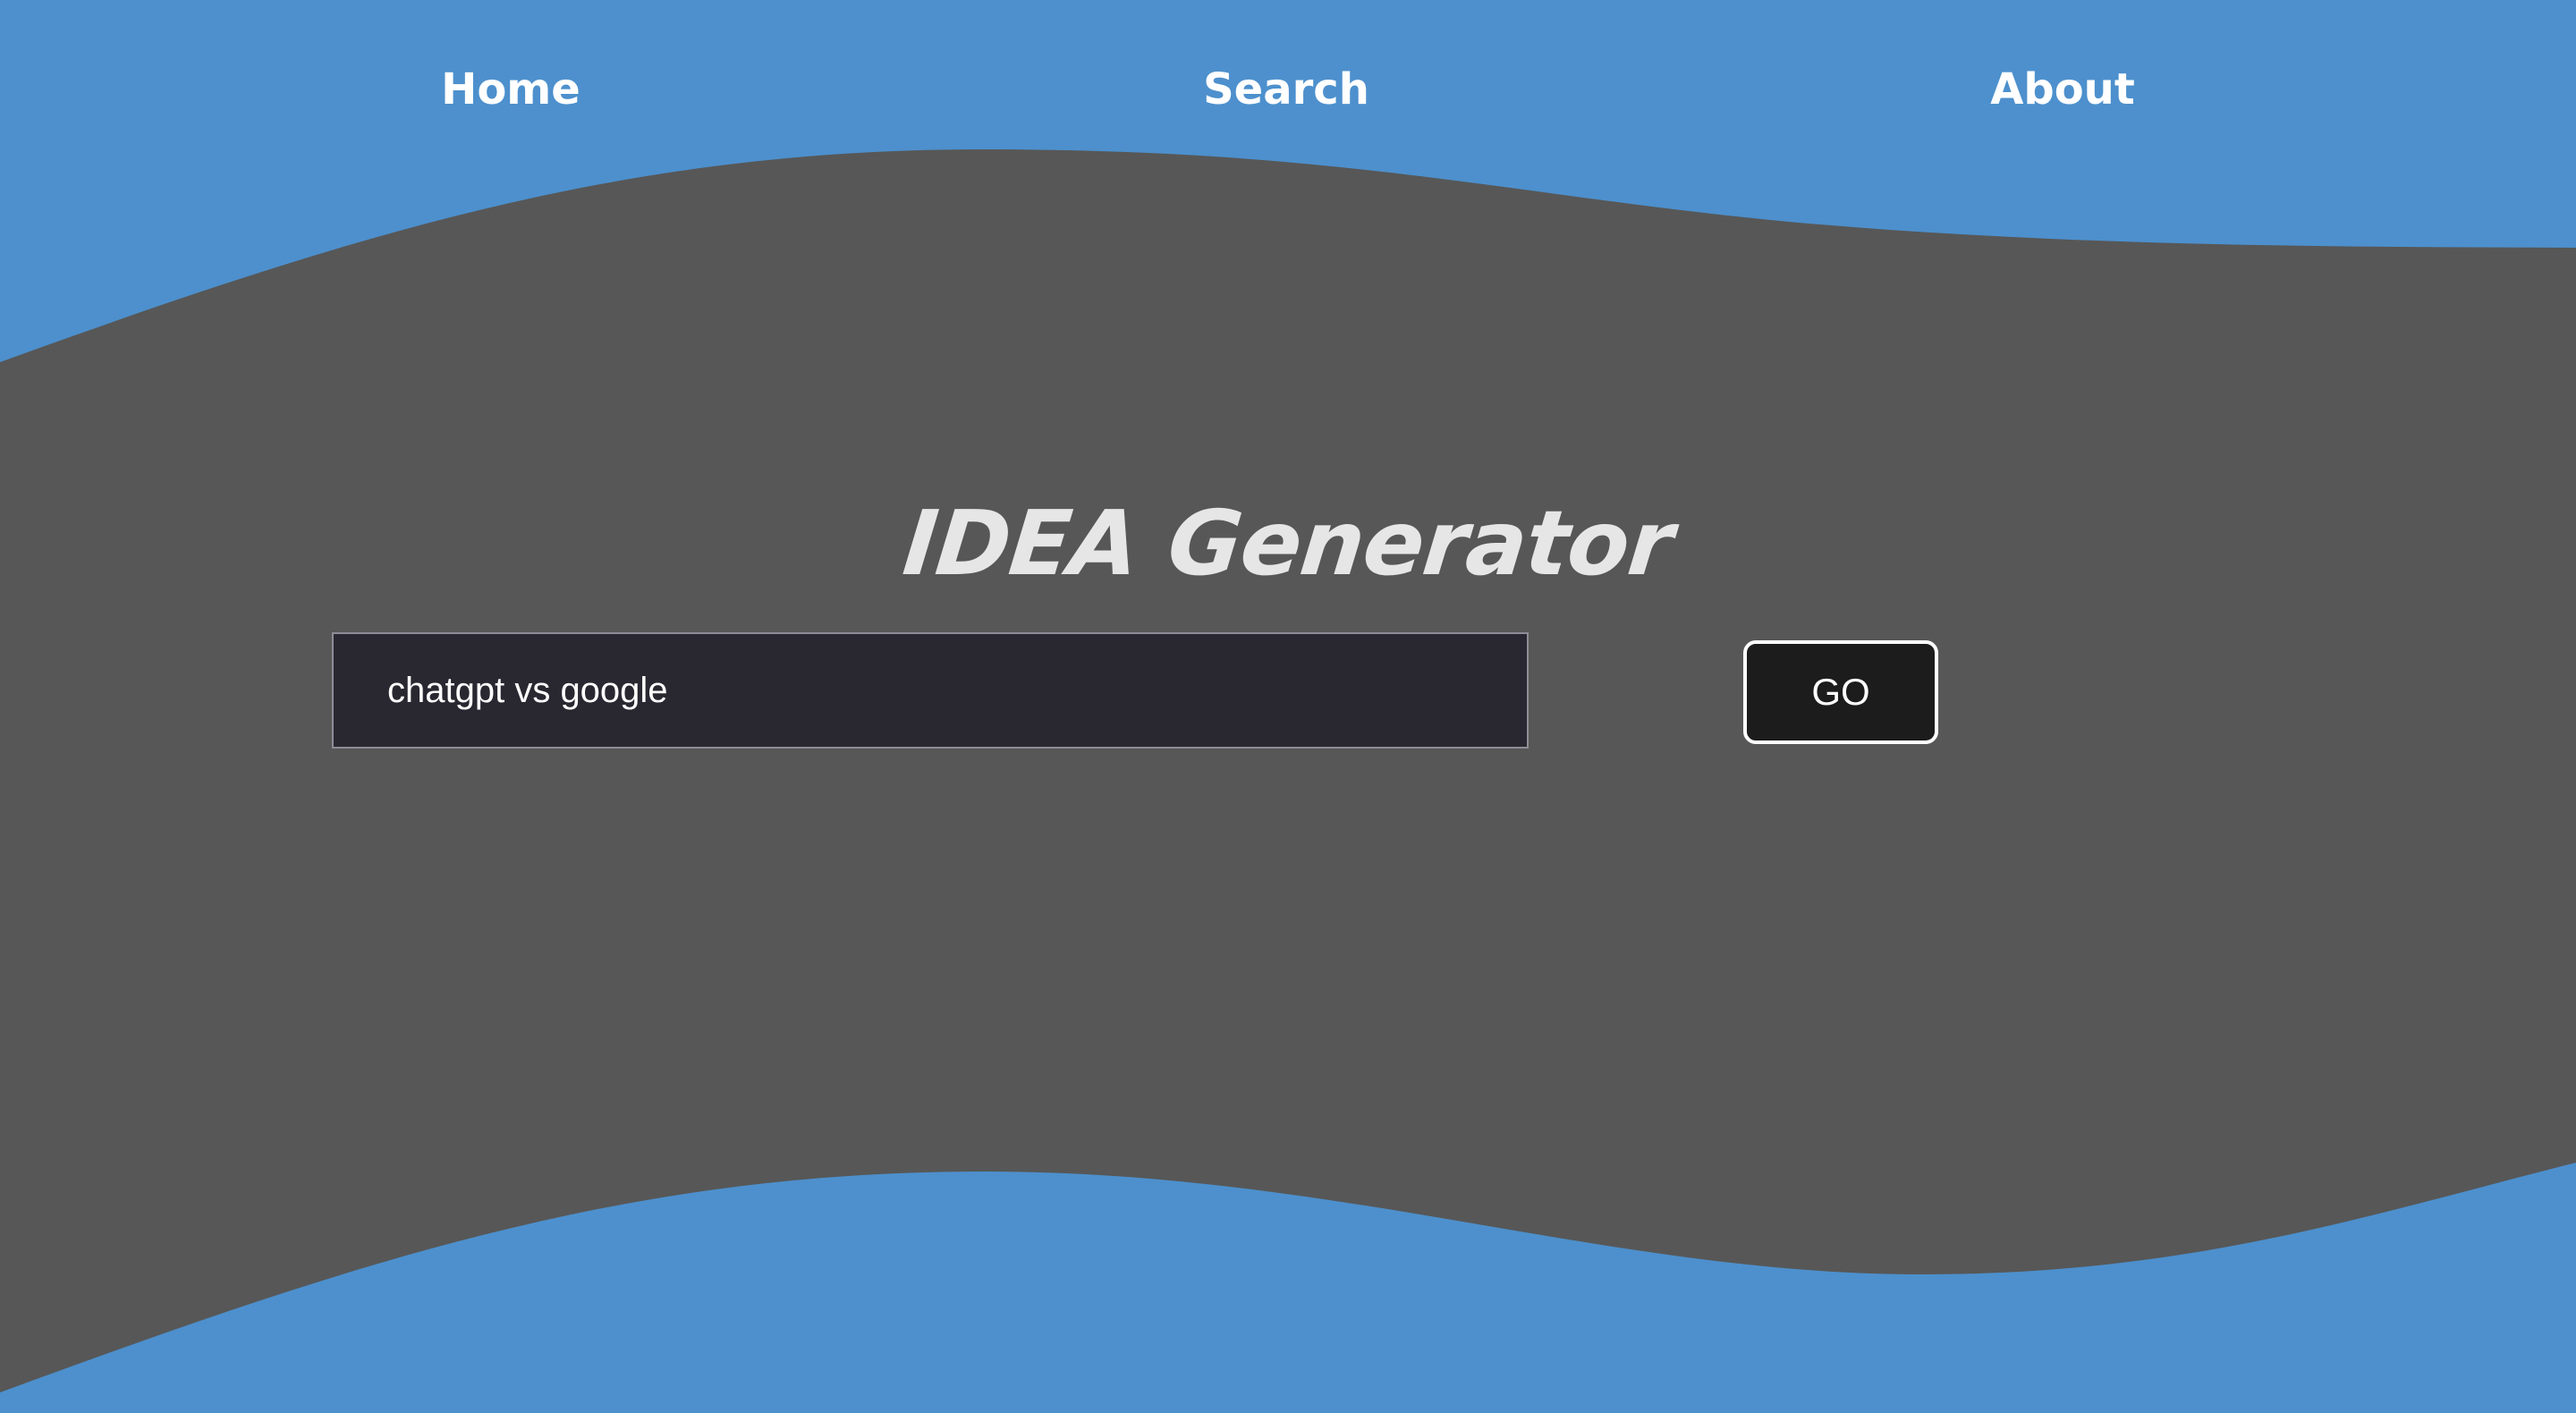 Image resolution: width=2576 pixels, height=1413 pixels. I want to click on page-title: IDEA Generator, so click(1288, 543).